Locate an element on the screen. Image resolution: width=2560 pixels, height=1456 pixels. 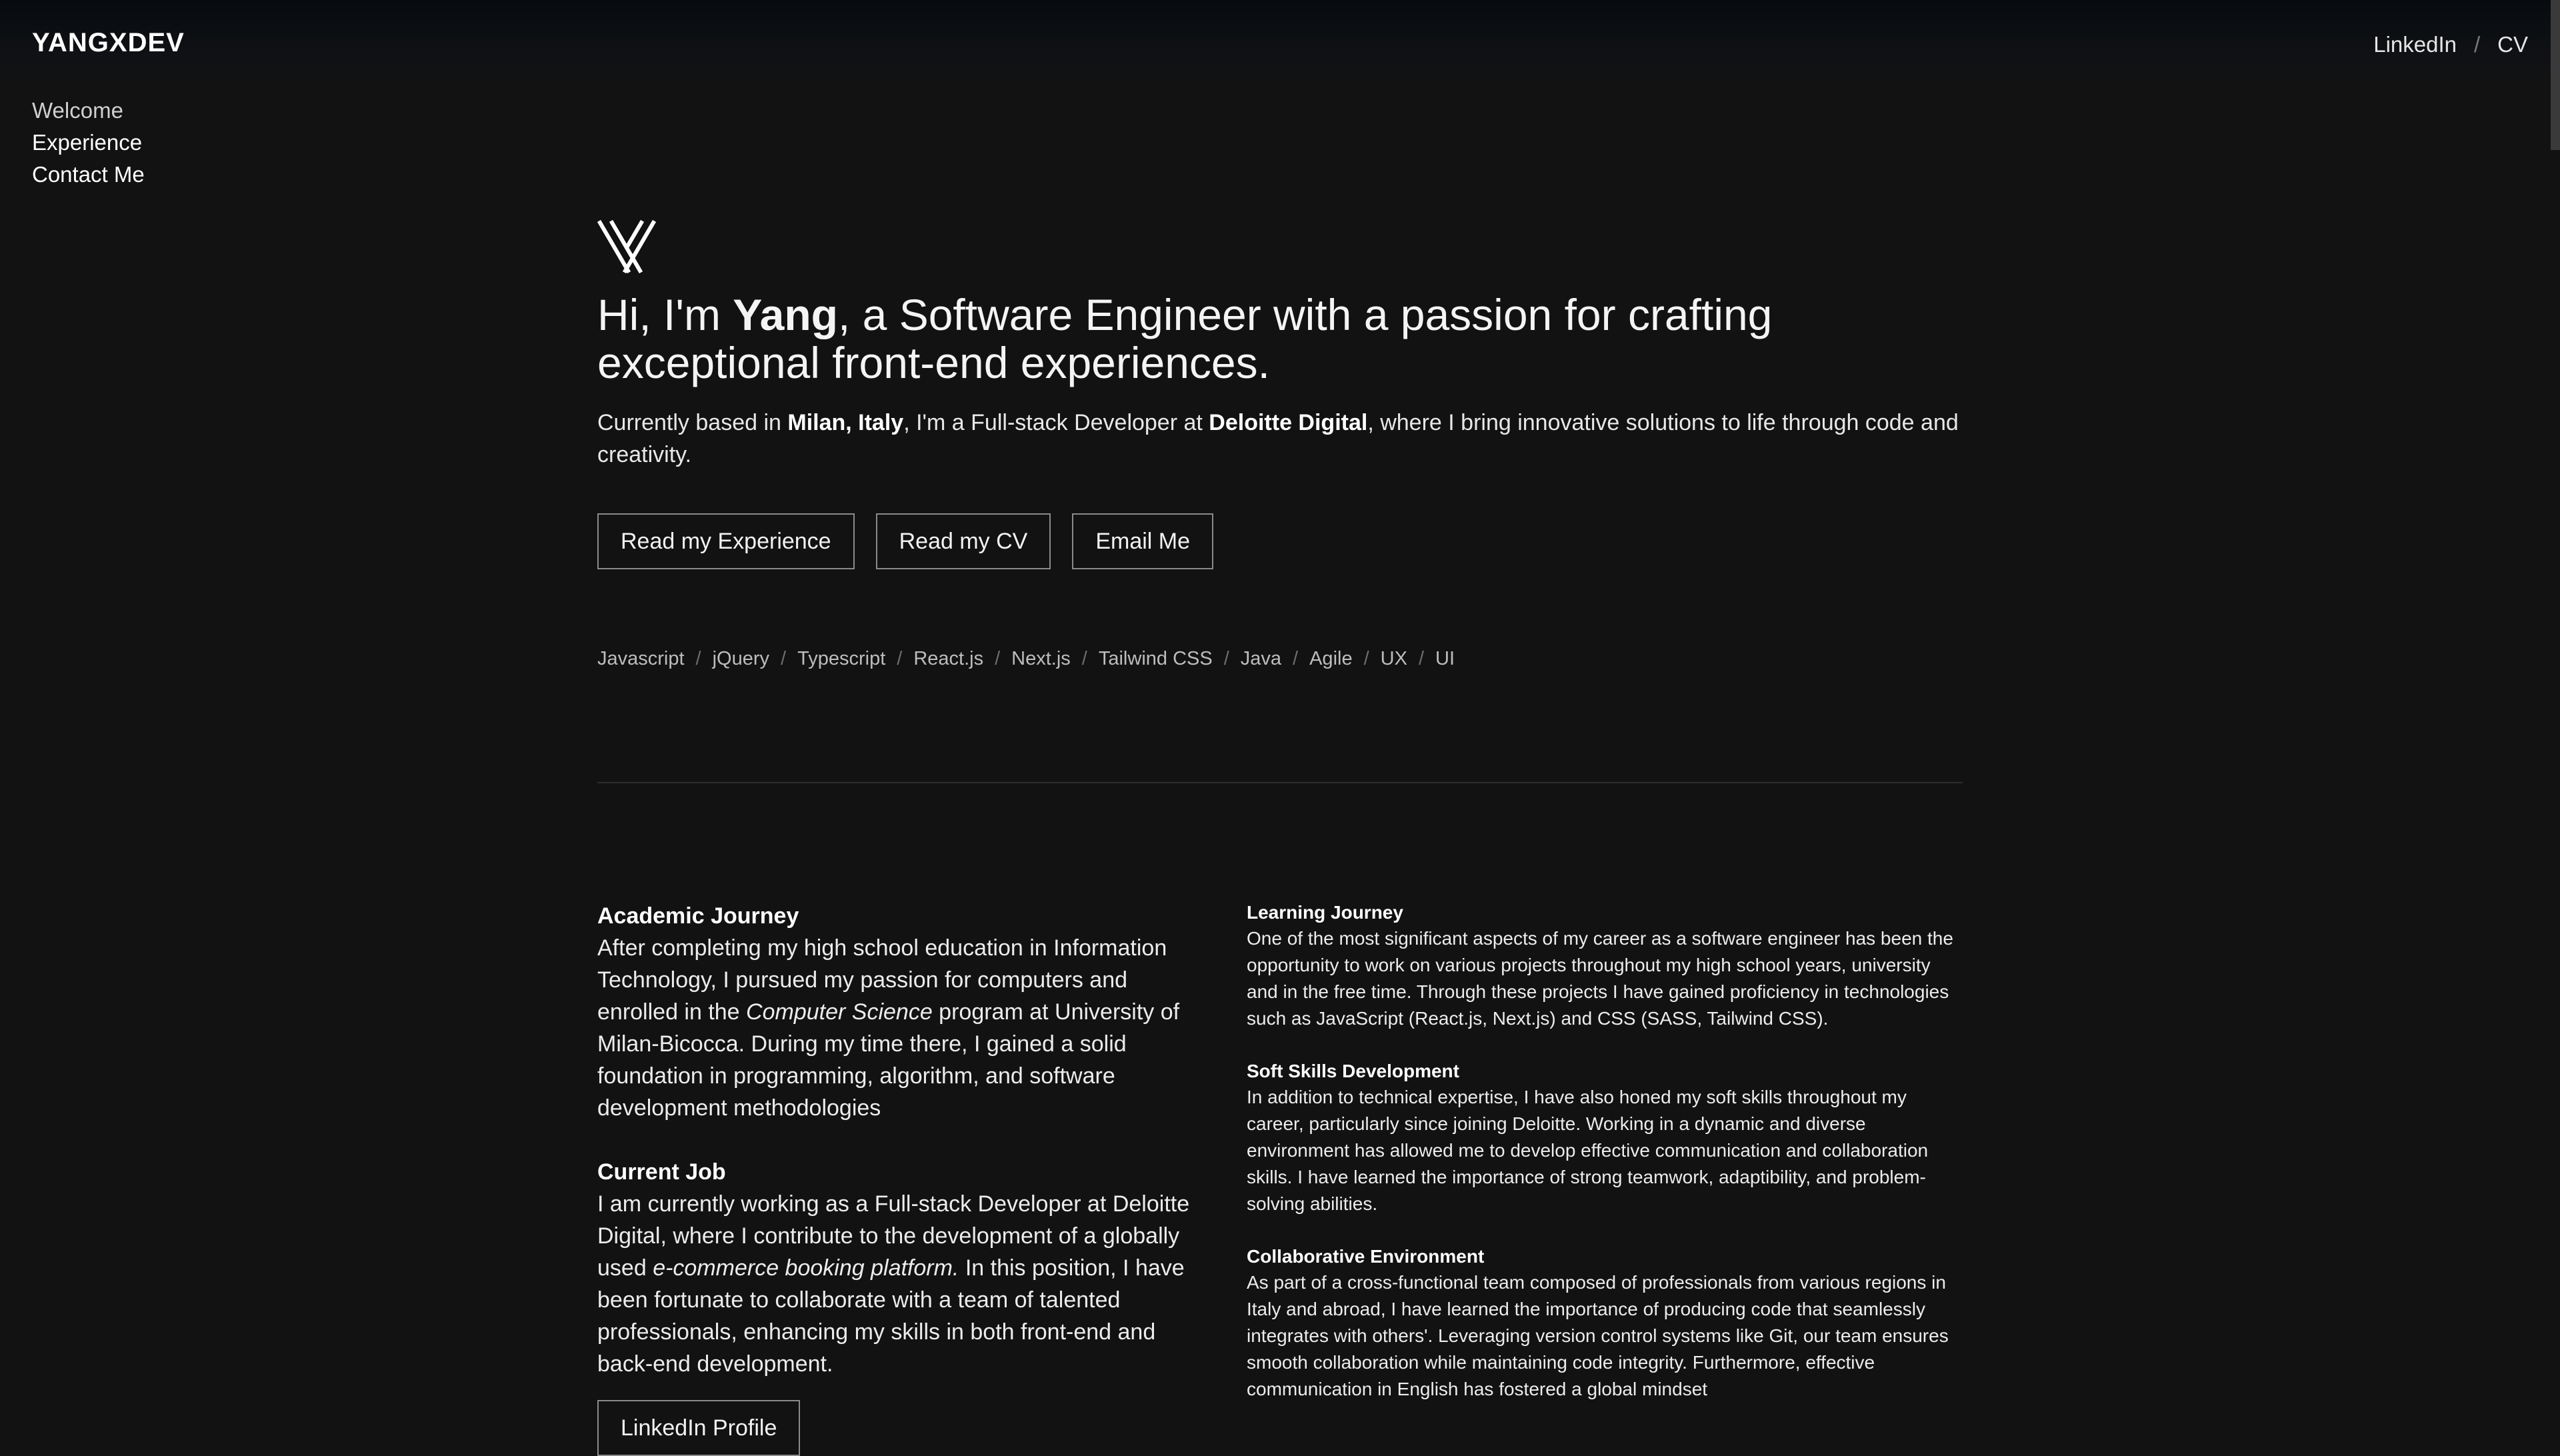
side-navigation: Welcome Experience Contact Me is located at coordinates (88, 143).